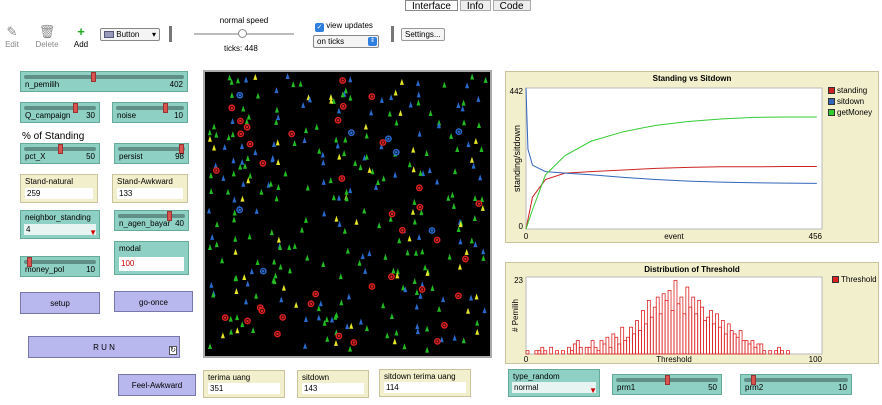 This screenshot has width=882, height=405. What do you see at coordinates (151, 264) in the screenshot?
I see `input-value: 100` at bounding box center [151, 264].